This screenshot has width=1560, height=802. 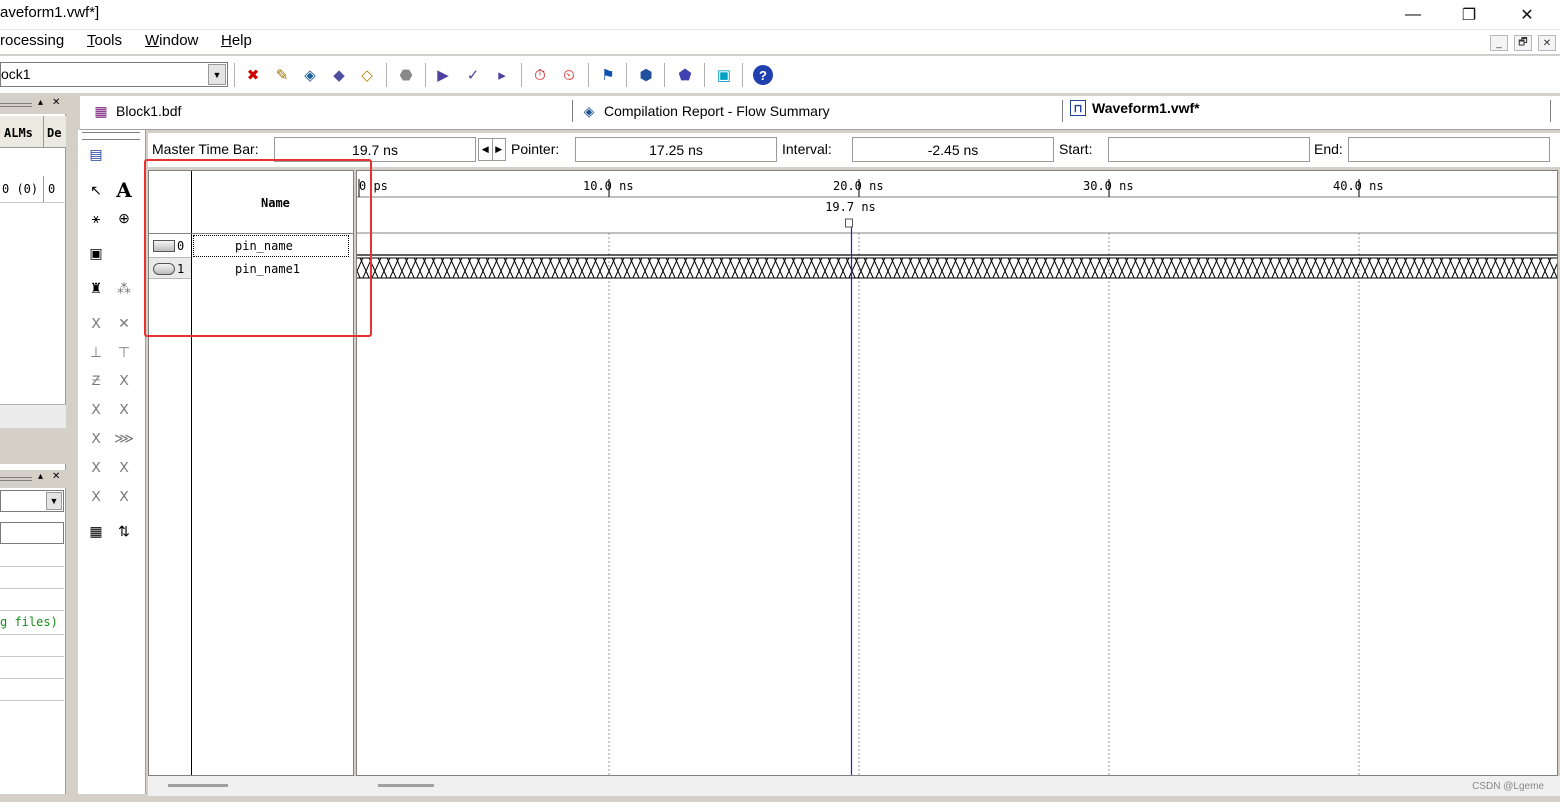 What do you see at coordinates (96, 531) in the screenshot?
I see `grid-icon: ▦` at bounding box center [96, 531].